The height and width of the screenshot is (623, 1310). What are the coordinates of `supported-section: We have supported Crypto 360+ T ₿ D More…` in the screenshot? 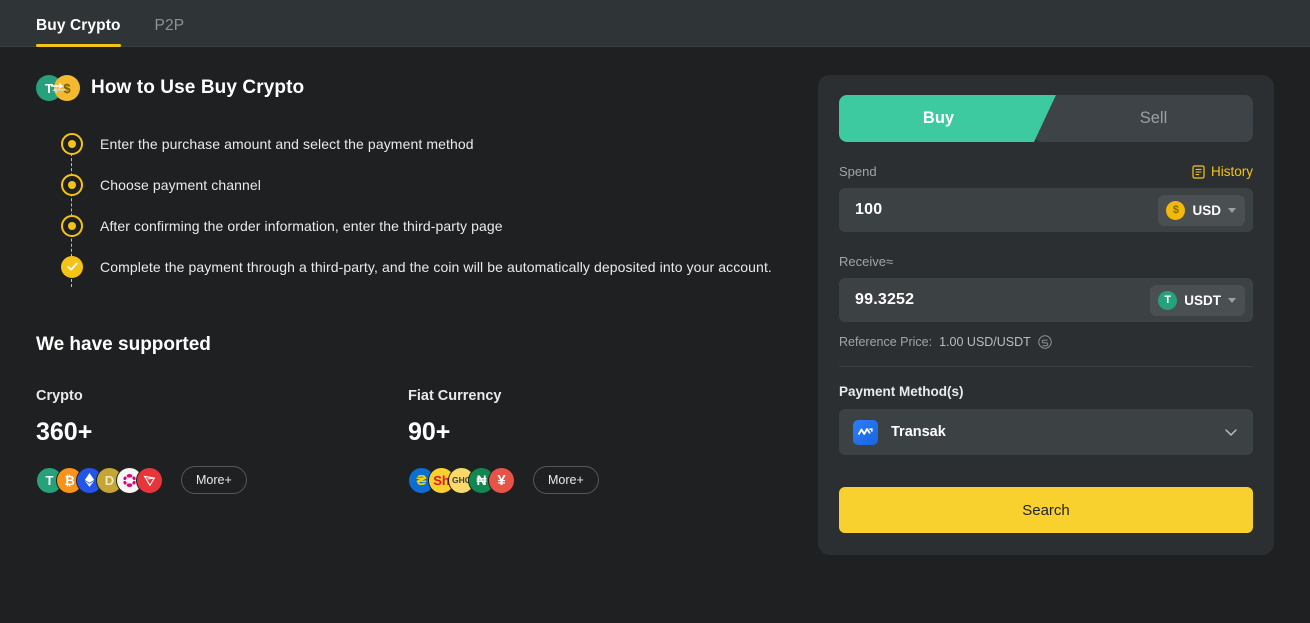 It's located at (408, 414).